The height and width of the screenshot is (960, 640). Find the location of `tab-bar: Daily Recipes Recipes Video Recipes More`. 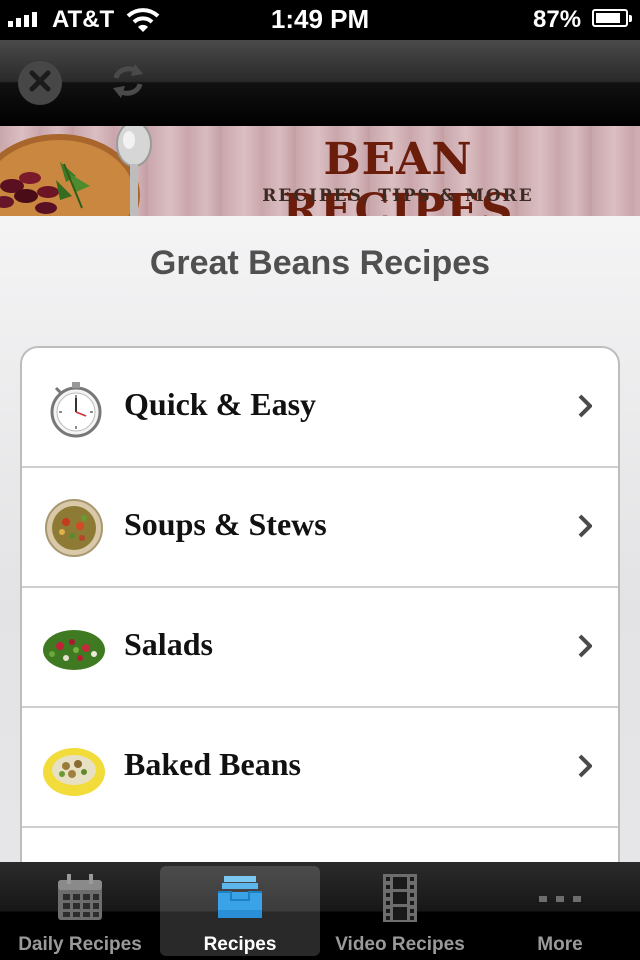

tab-bar: Daily Recipes Recipes Video Recipes More is located at coordinates (320, 911).